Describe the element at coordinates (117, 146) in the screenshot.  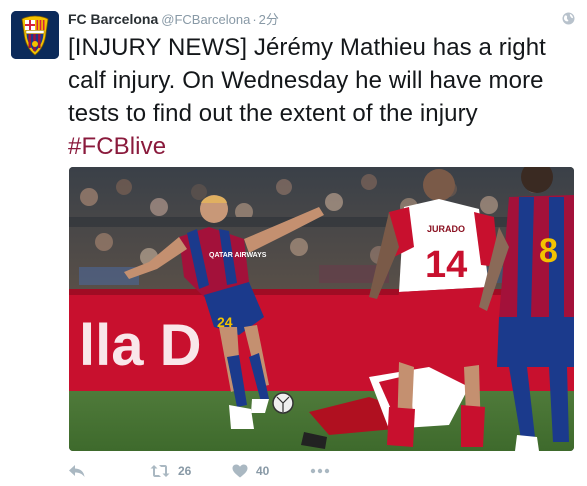
I see `hashtag-link: #FCBlive` at that location.